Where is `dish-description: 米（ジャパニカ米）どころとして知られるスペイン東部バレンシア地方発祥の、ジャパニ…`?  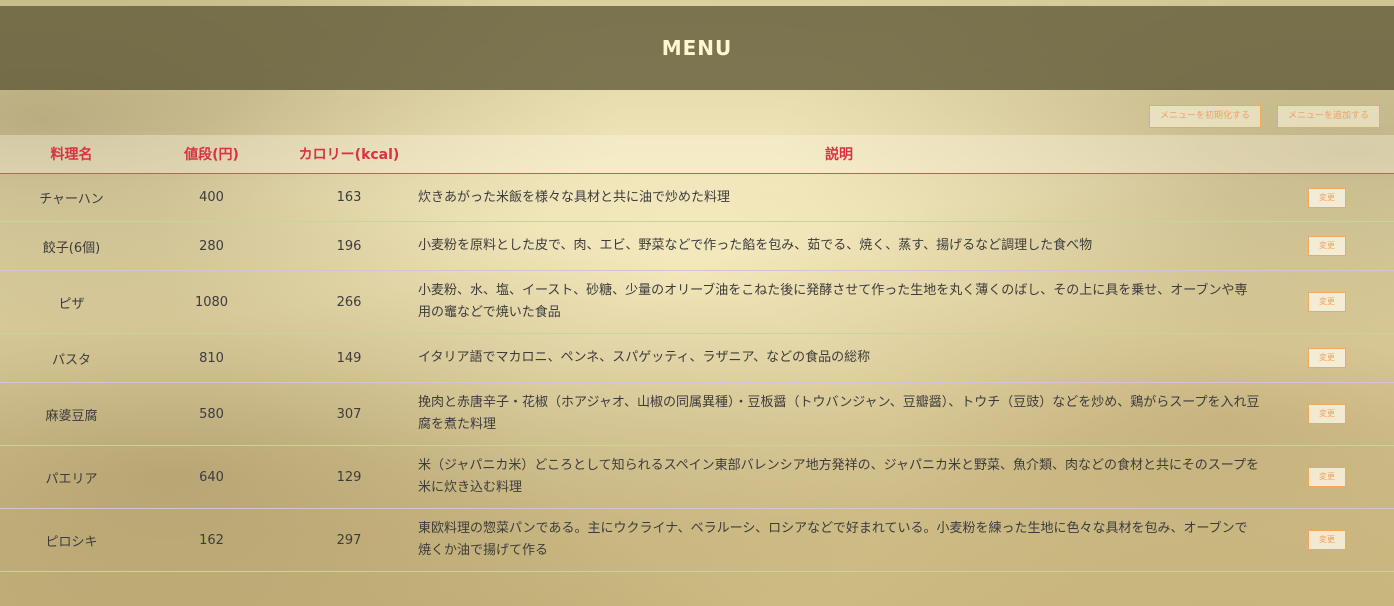
dish-description: 米（ジャパニカ米）どころとして知られるスペイン東部バレンシア地方発祥の、ジャパニ… is located at coordinates (838, 476).